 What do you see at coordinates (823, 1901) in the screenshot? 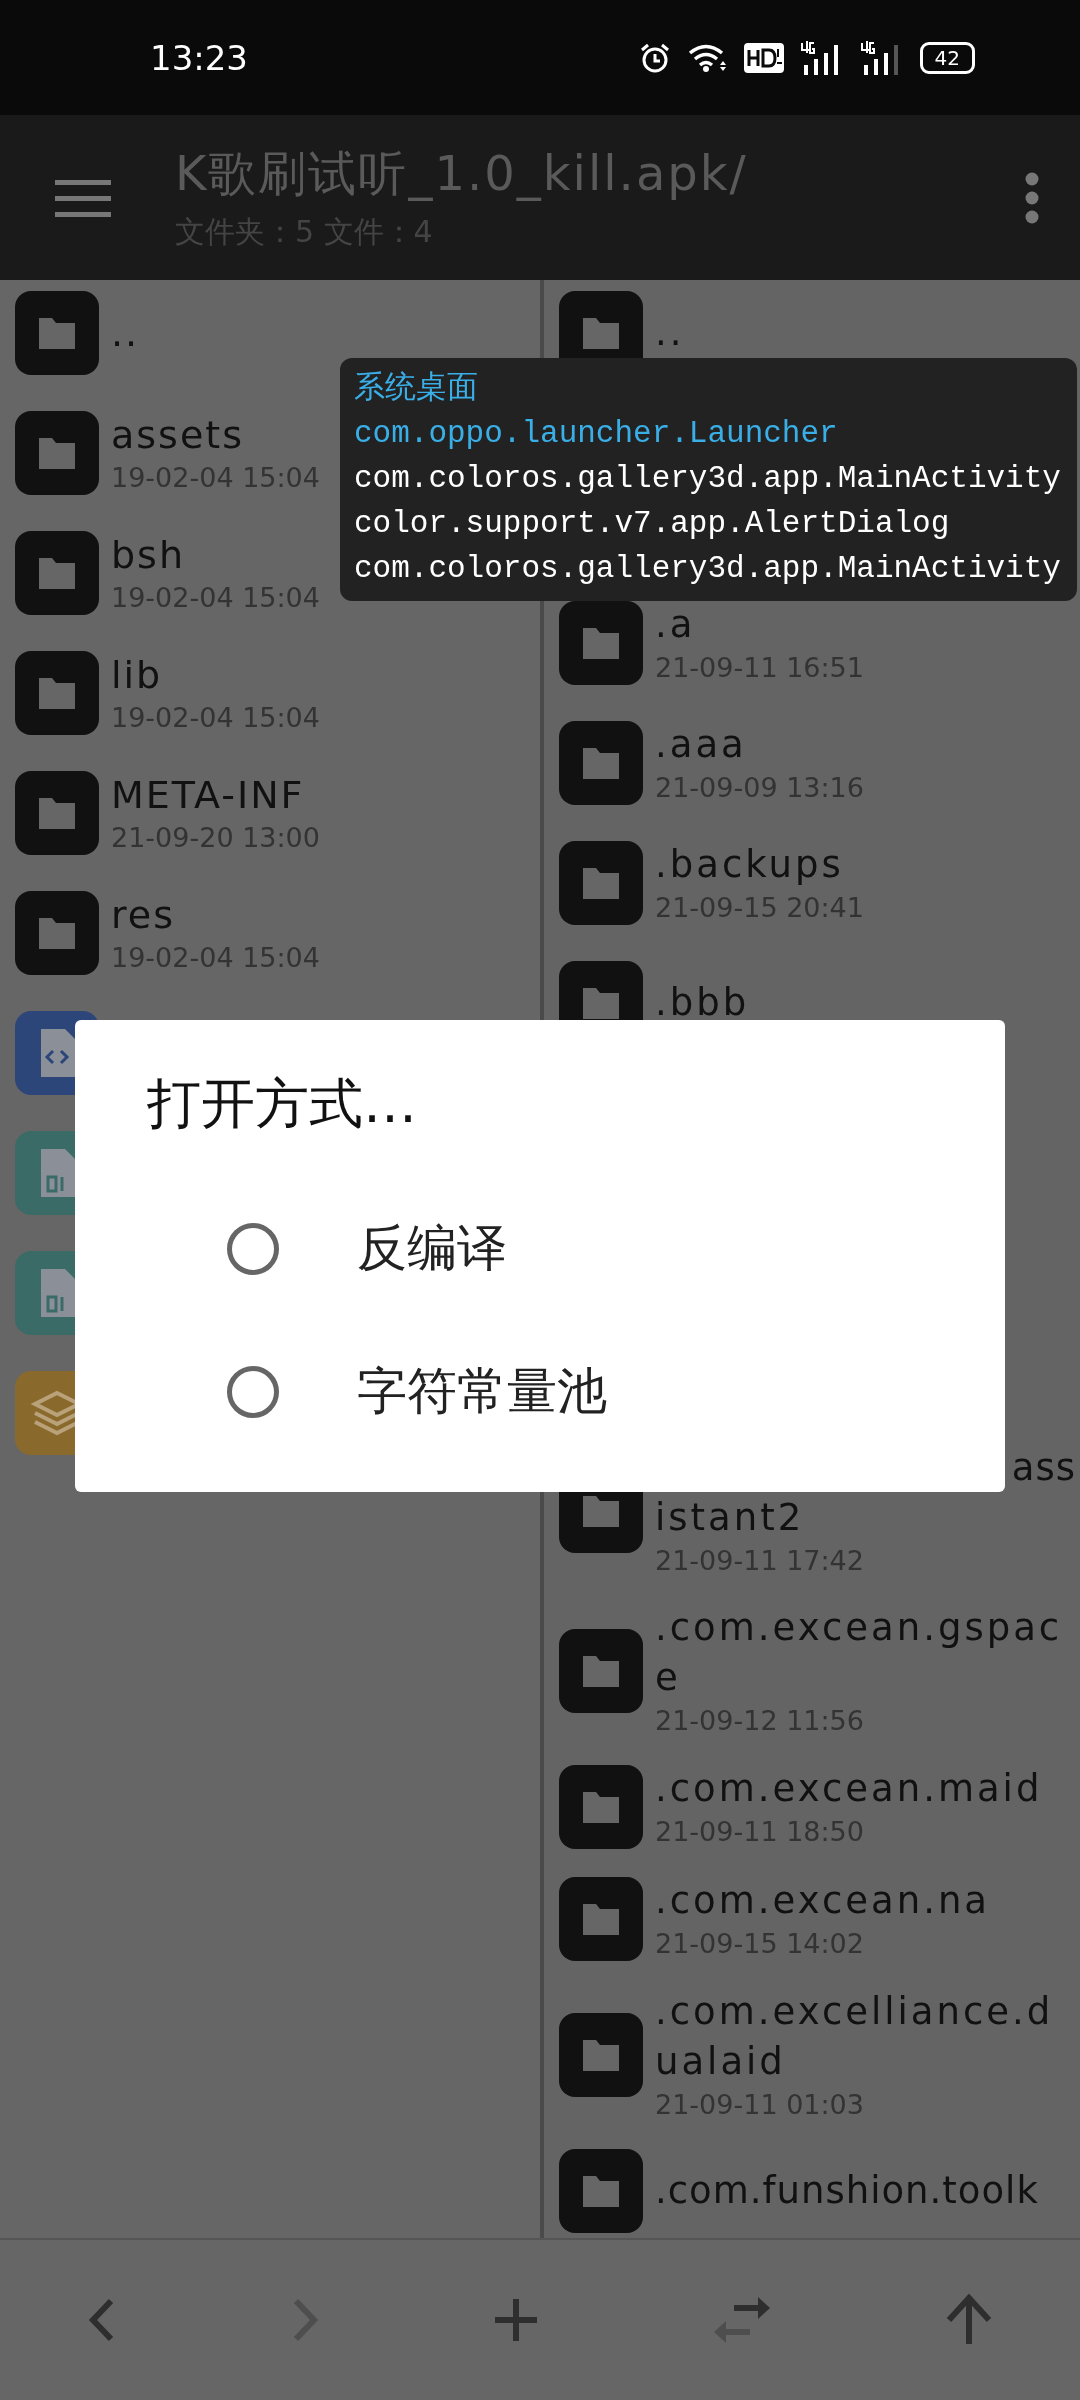
I see `file-name: .com.excean.na` at bounding box center [823, 1901].